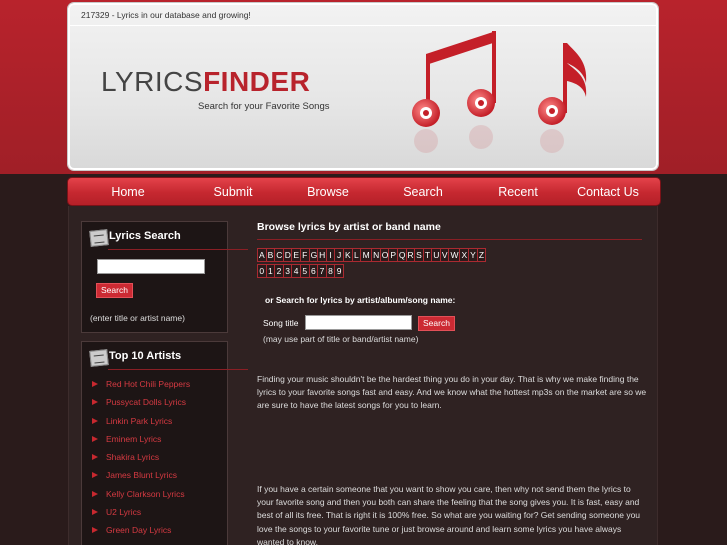 This screenshot has width=727, height=545. Describe the element at coordinates (257, 81) in the screenshot. I see `logo-text-finder: FINDER` at that location.